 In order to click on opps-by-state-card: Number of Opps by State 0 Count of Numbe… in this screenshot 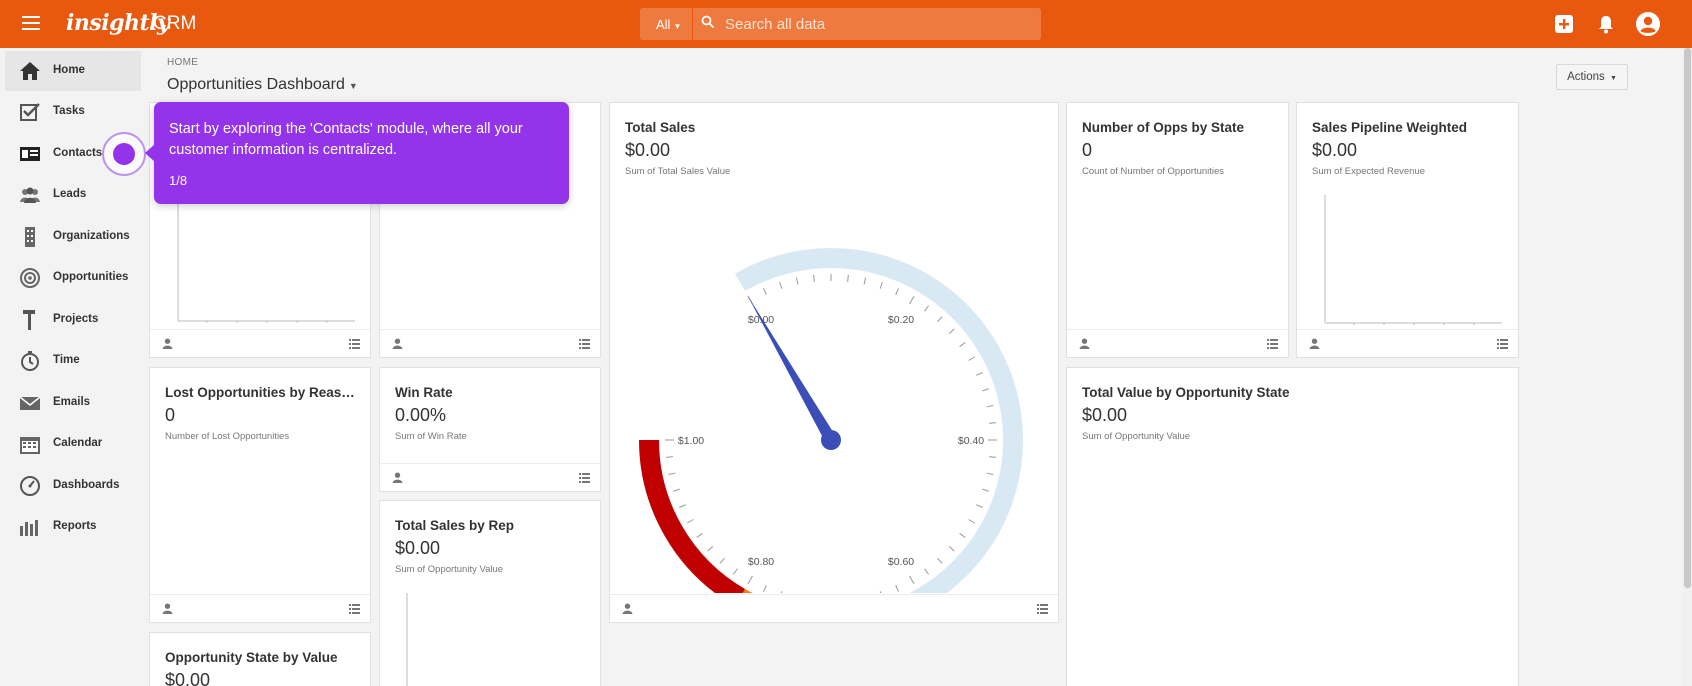, I will do `click(1177, 230)`.